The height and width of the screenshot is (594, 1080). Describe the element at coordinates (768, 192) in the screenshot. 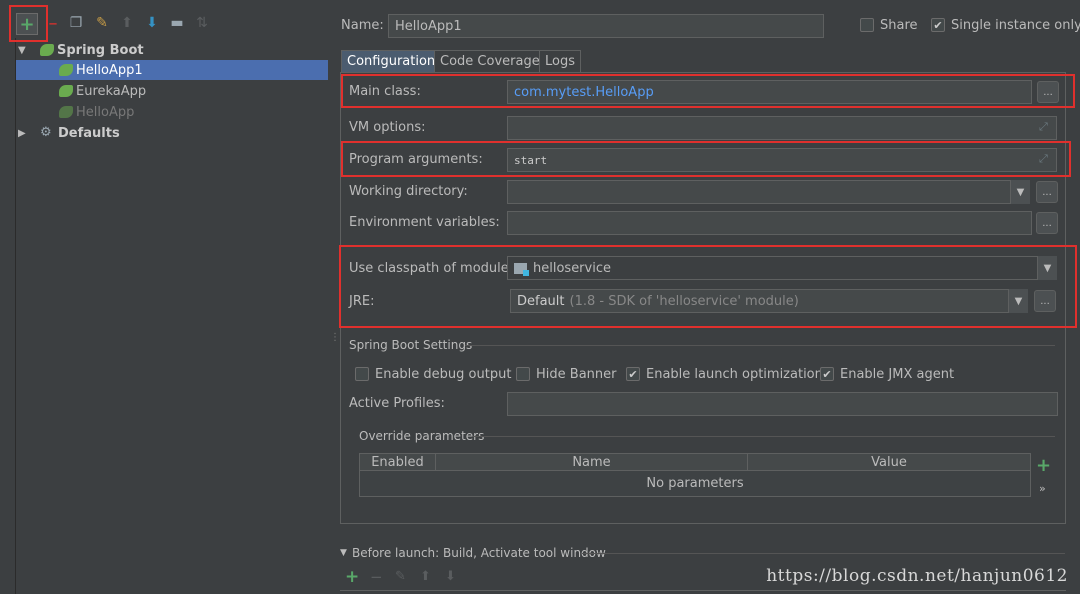

I see `working-dir-input` at that location.